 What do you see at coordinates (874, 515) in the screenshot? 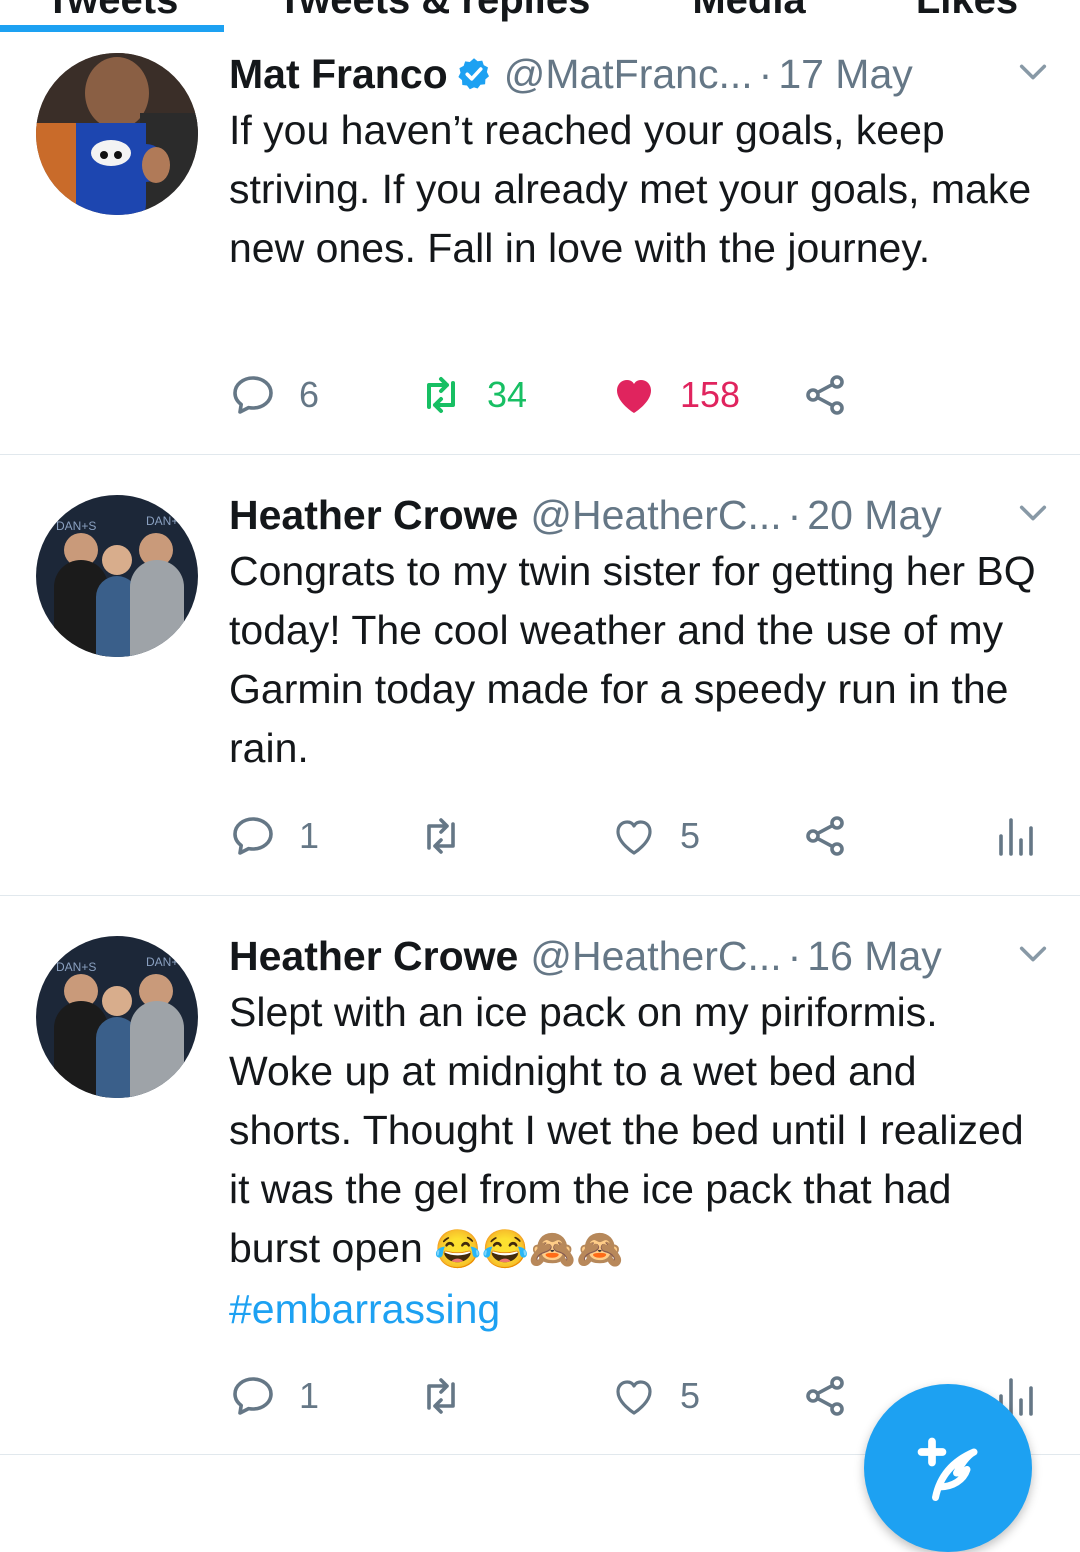
I see `tweet-date: 20 May` at bounding box center [874, 515].